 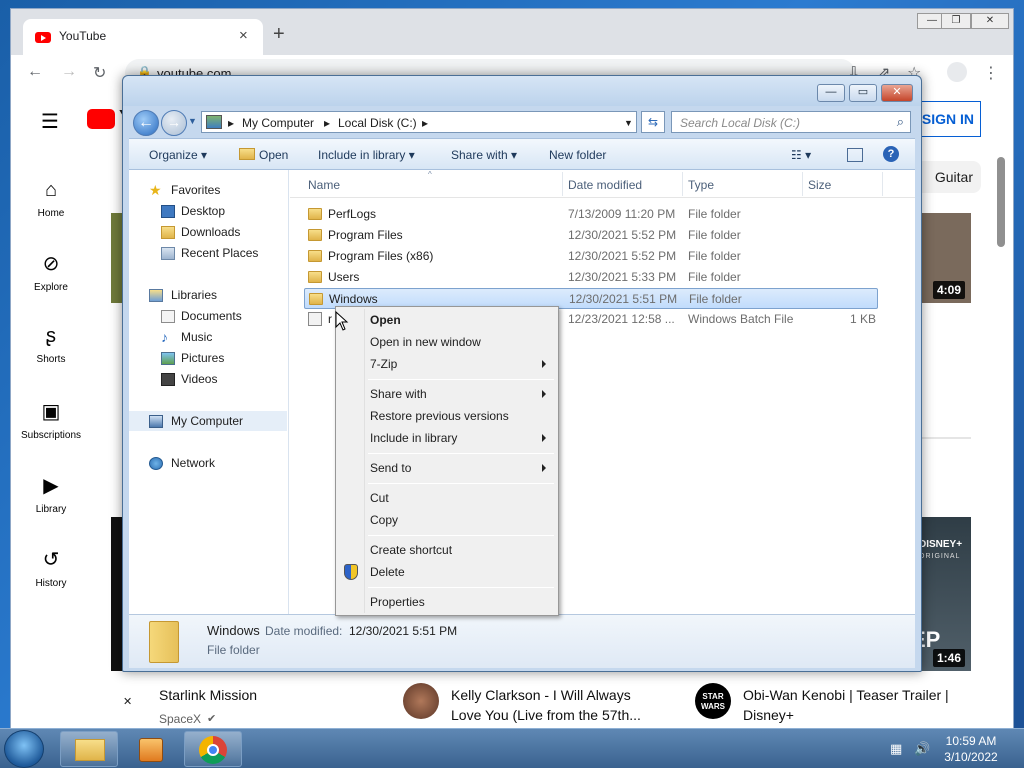 I want to click on breadcrumb-local-disk: Local Disk (C:), so click(x=377, y=123).